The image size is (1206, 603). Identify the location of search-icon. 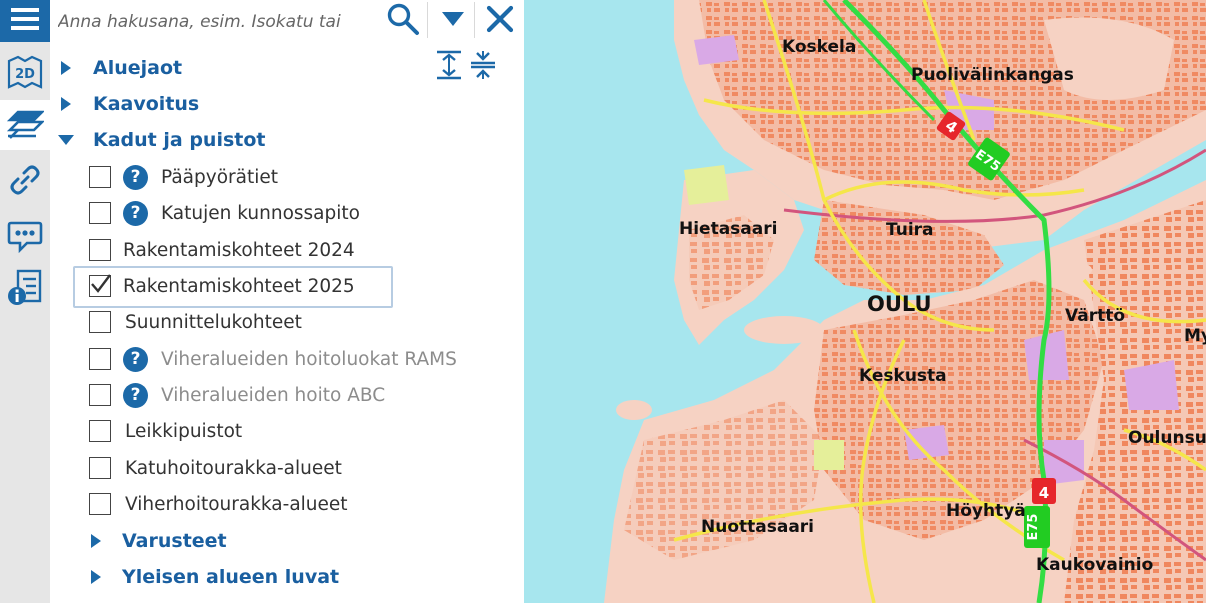
(403, 21).